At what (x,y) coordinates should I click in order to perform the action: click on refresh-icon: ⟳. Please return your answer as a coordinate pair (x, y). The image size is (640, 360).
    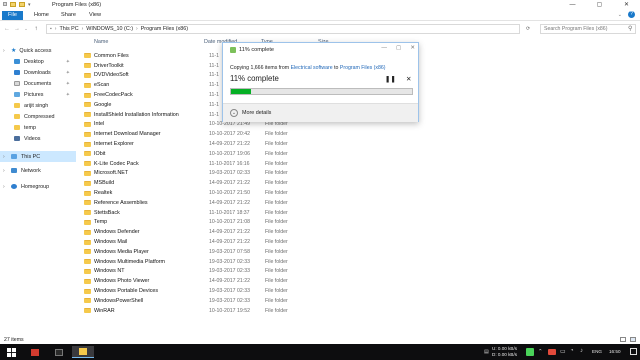
    Looking at the image, I should click on (528, 29).